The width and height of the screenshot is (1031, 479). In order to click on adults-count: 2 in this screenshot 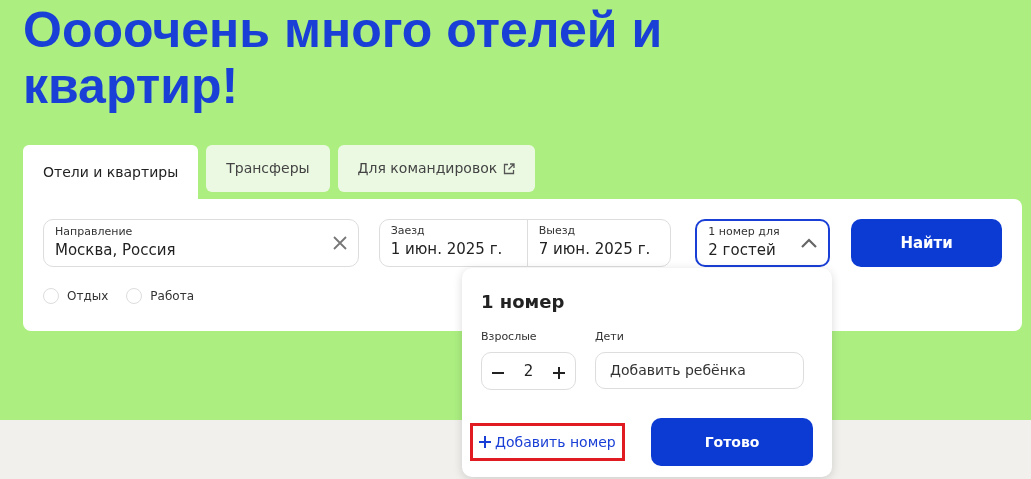, I will do `click(528, 371)`.